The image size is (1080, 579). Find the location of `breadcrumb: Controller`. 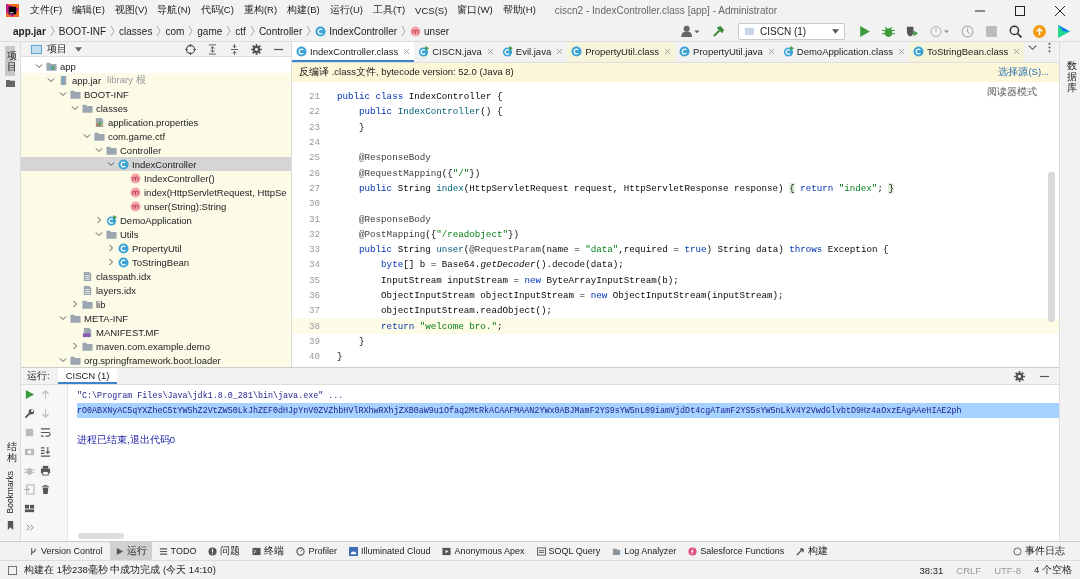

breadcrumb: Controller is located at coordinates (280, 31).